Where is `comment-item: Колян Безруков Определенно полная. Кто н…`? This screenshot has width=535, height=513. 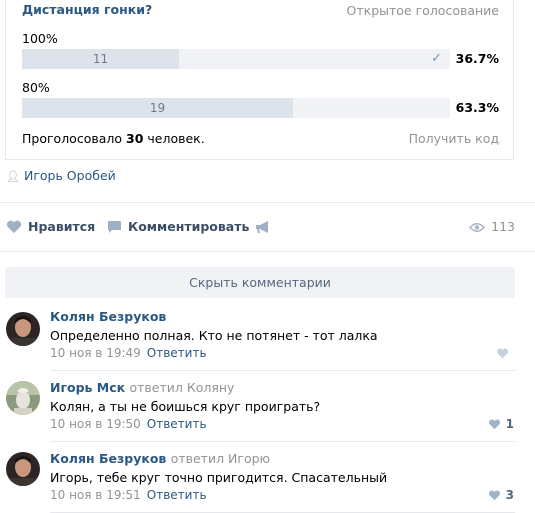 comment-item: Колян Безруков Определенно полная. Кто н… is located at coordinates (267, 338).